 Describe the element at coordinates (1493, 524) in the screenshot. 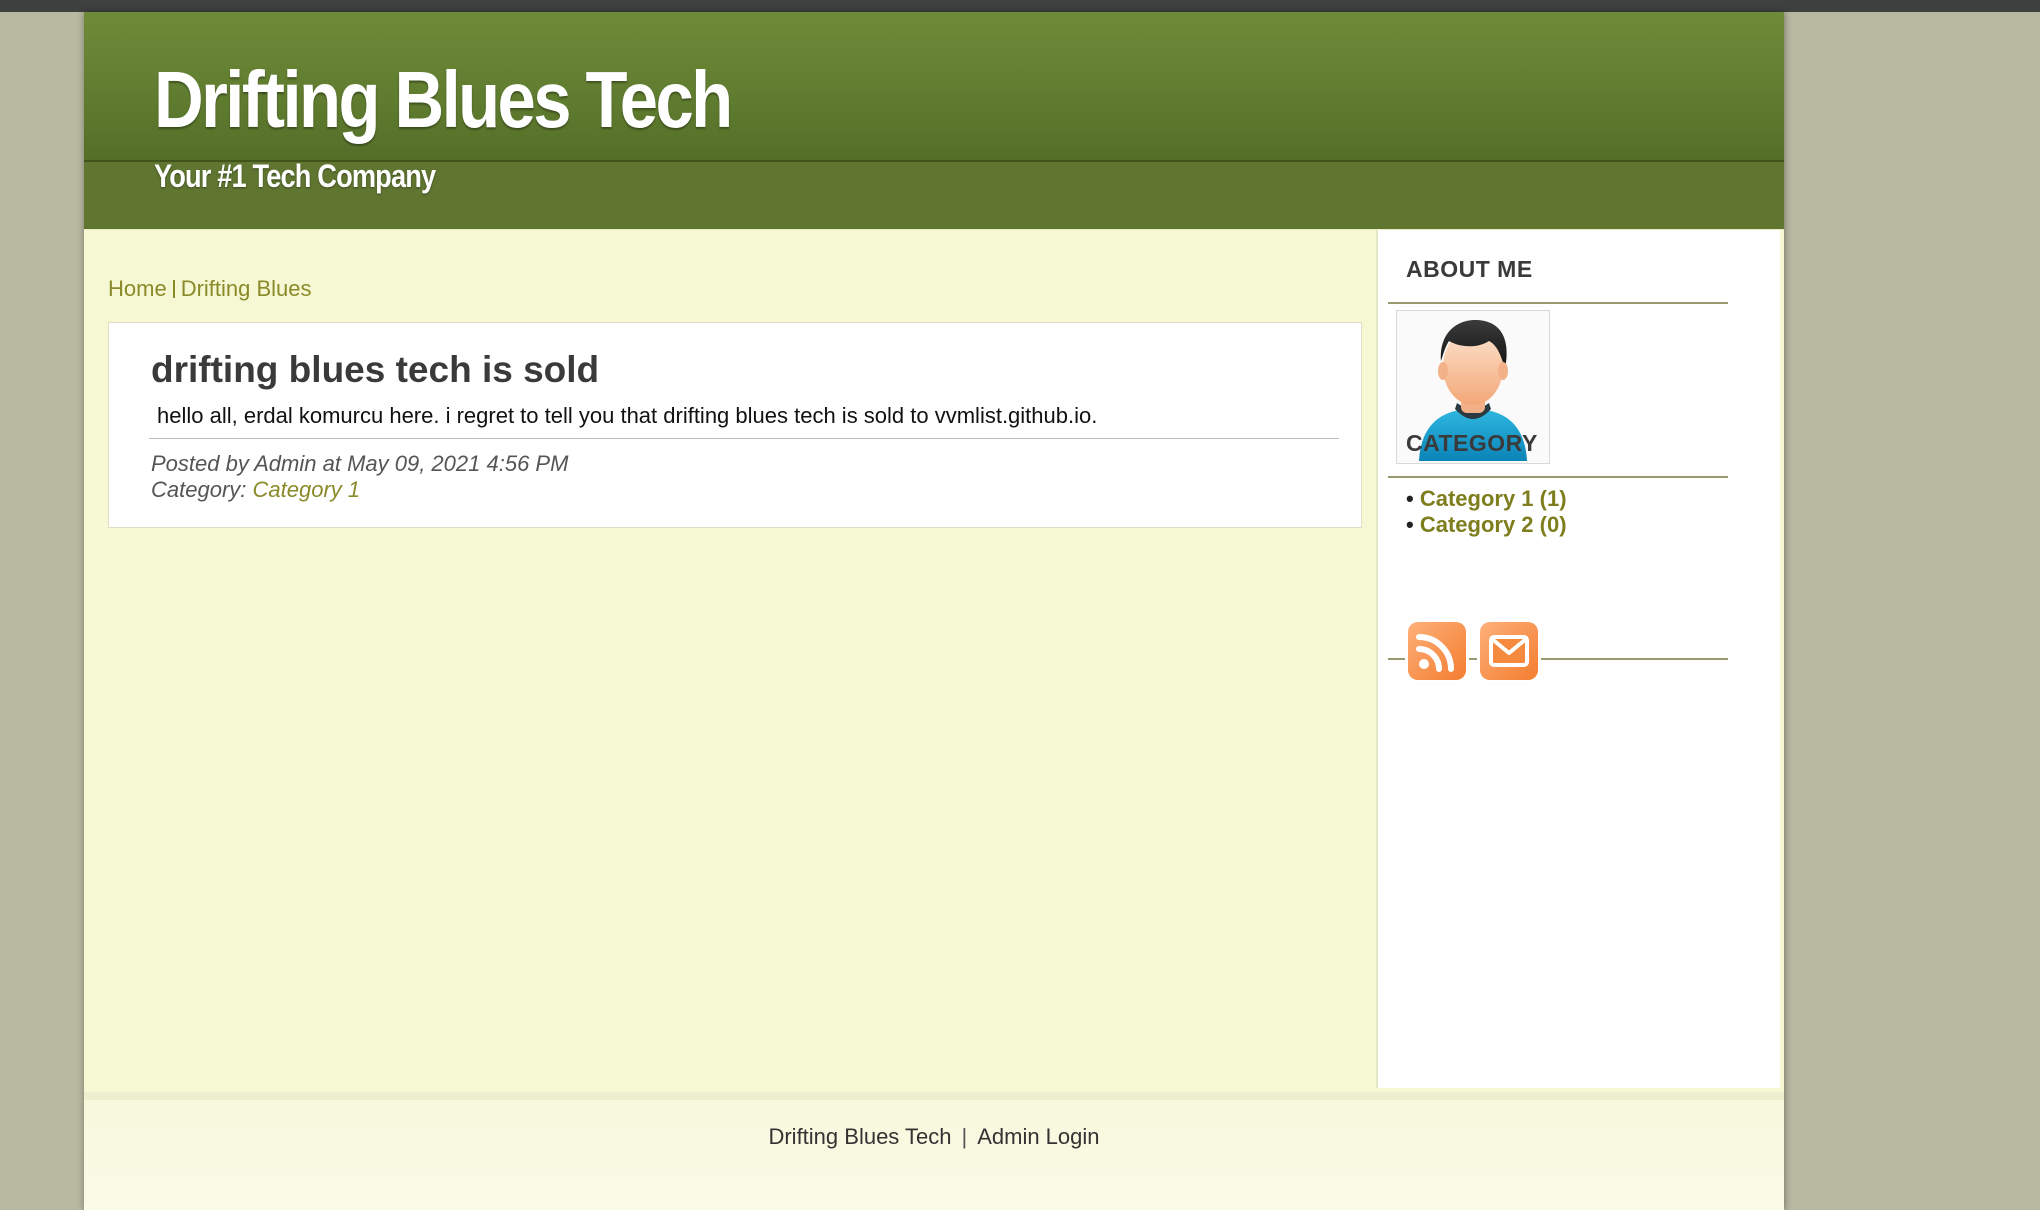

I see `category-2-link: Category 2 (0)` at that location.